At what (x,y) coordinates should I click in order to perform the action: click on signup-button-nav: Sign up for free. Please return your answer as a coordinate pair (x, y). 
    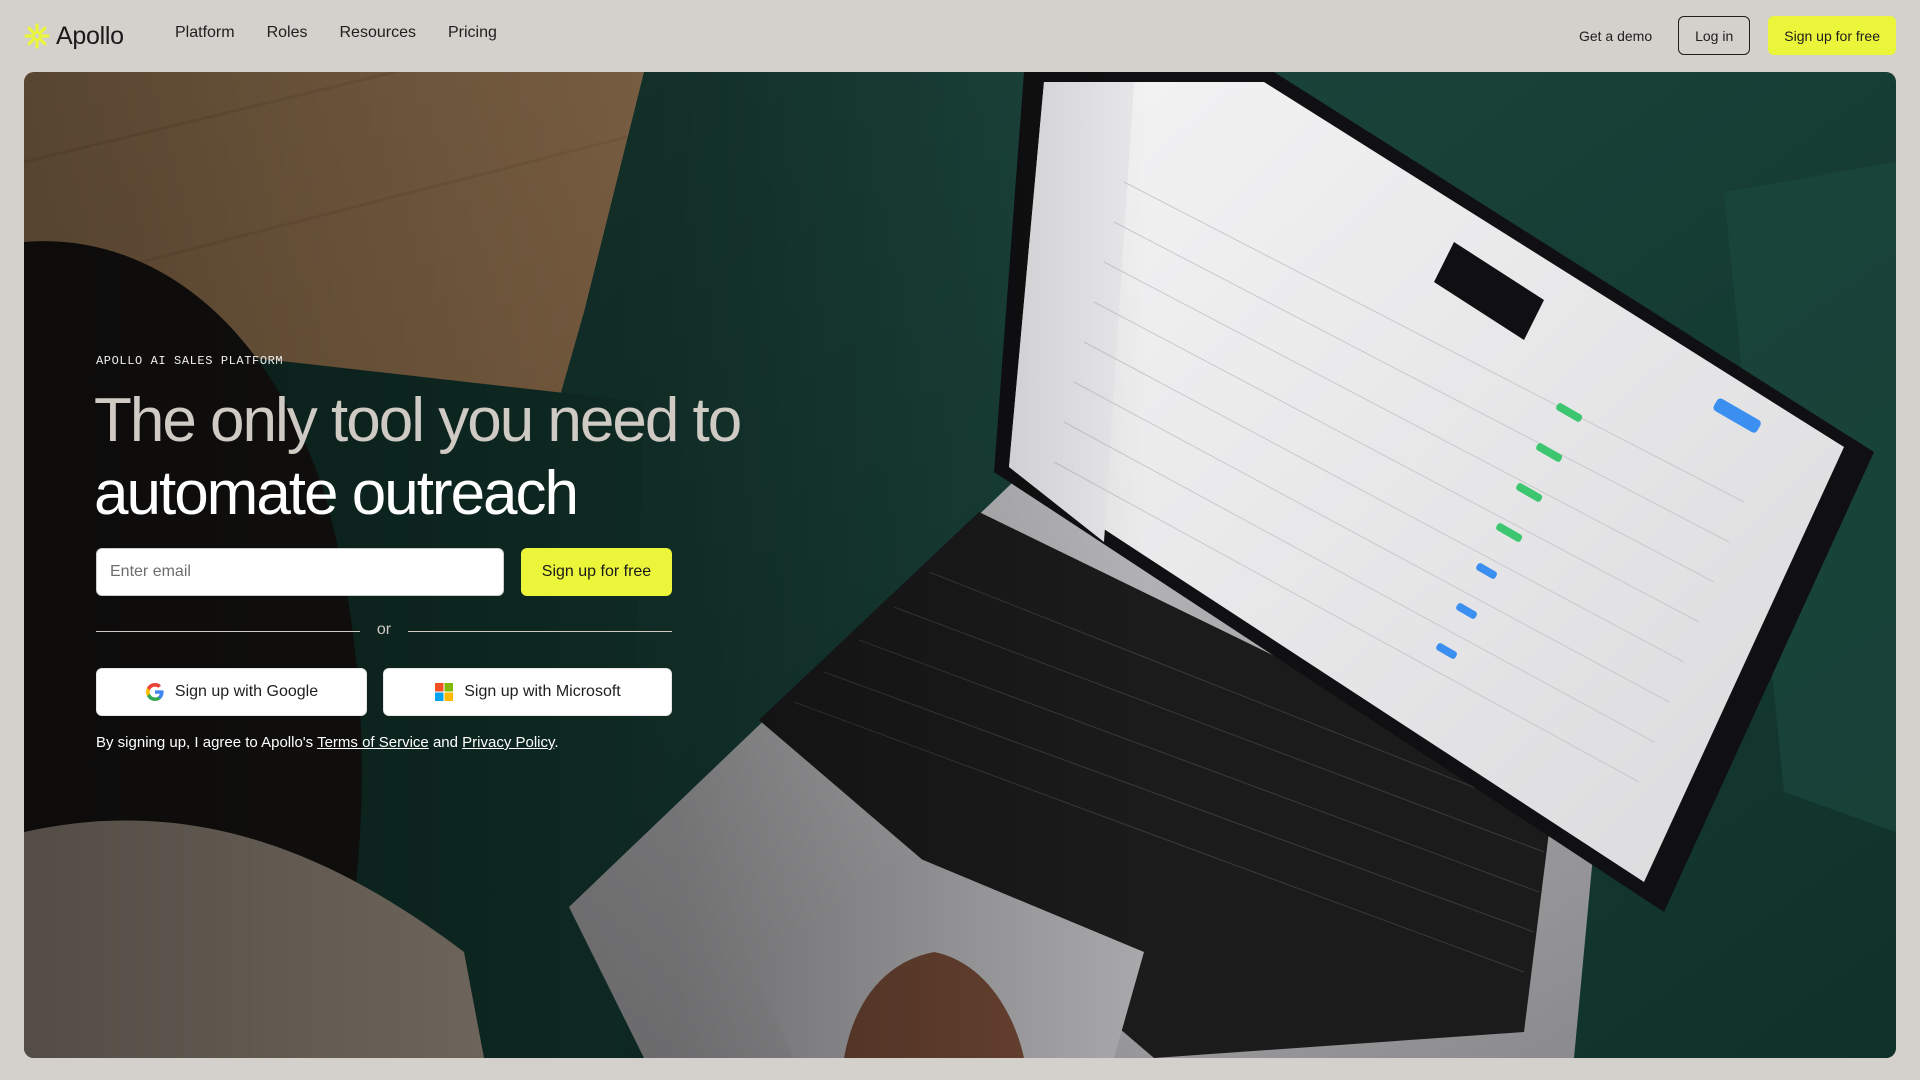
    Looking at the image, I should click on (1832, 35).